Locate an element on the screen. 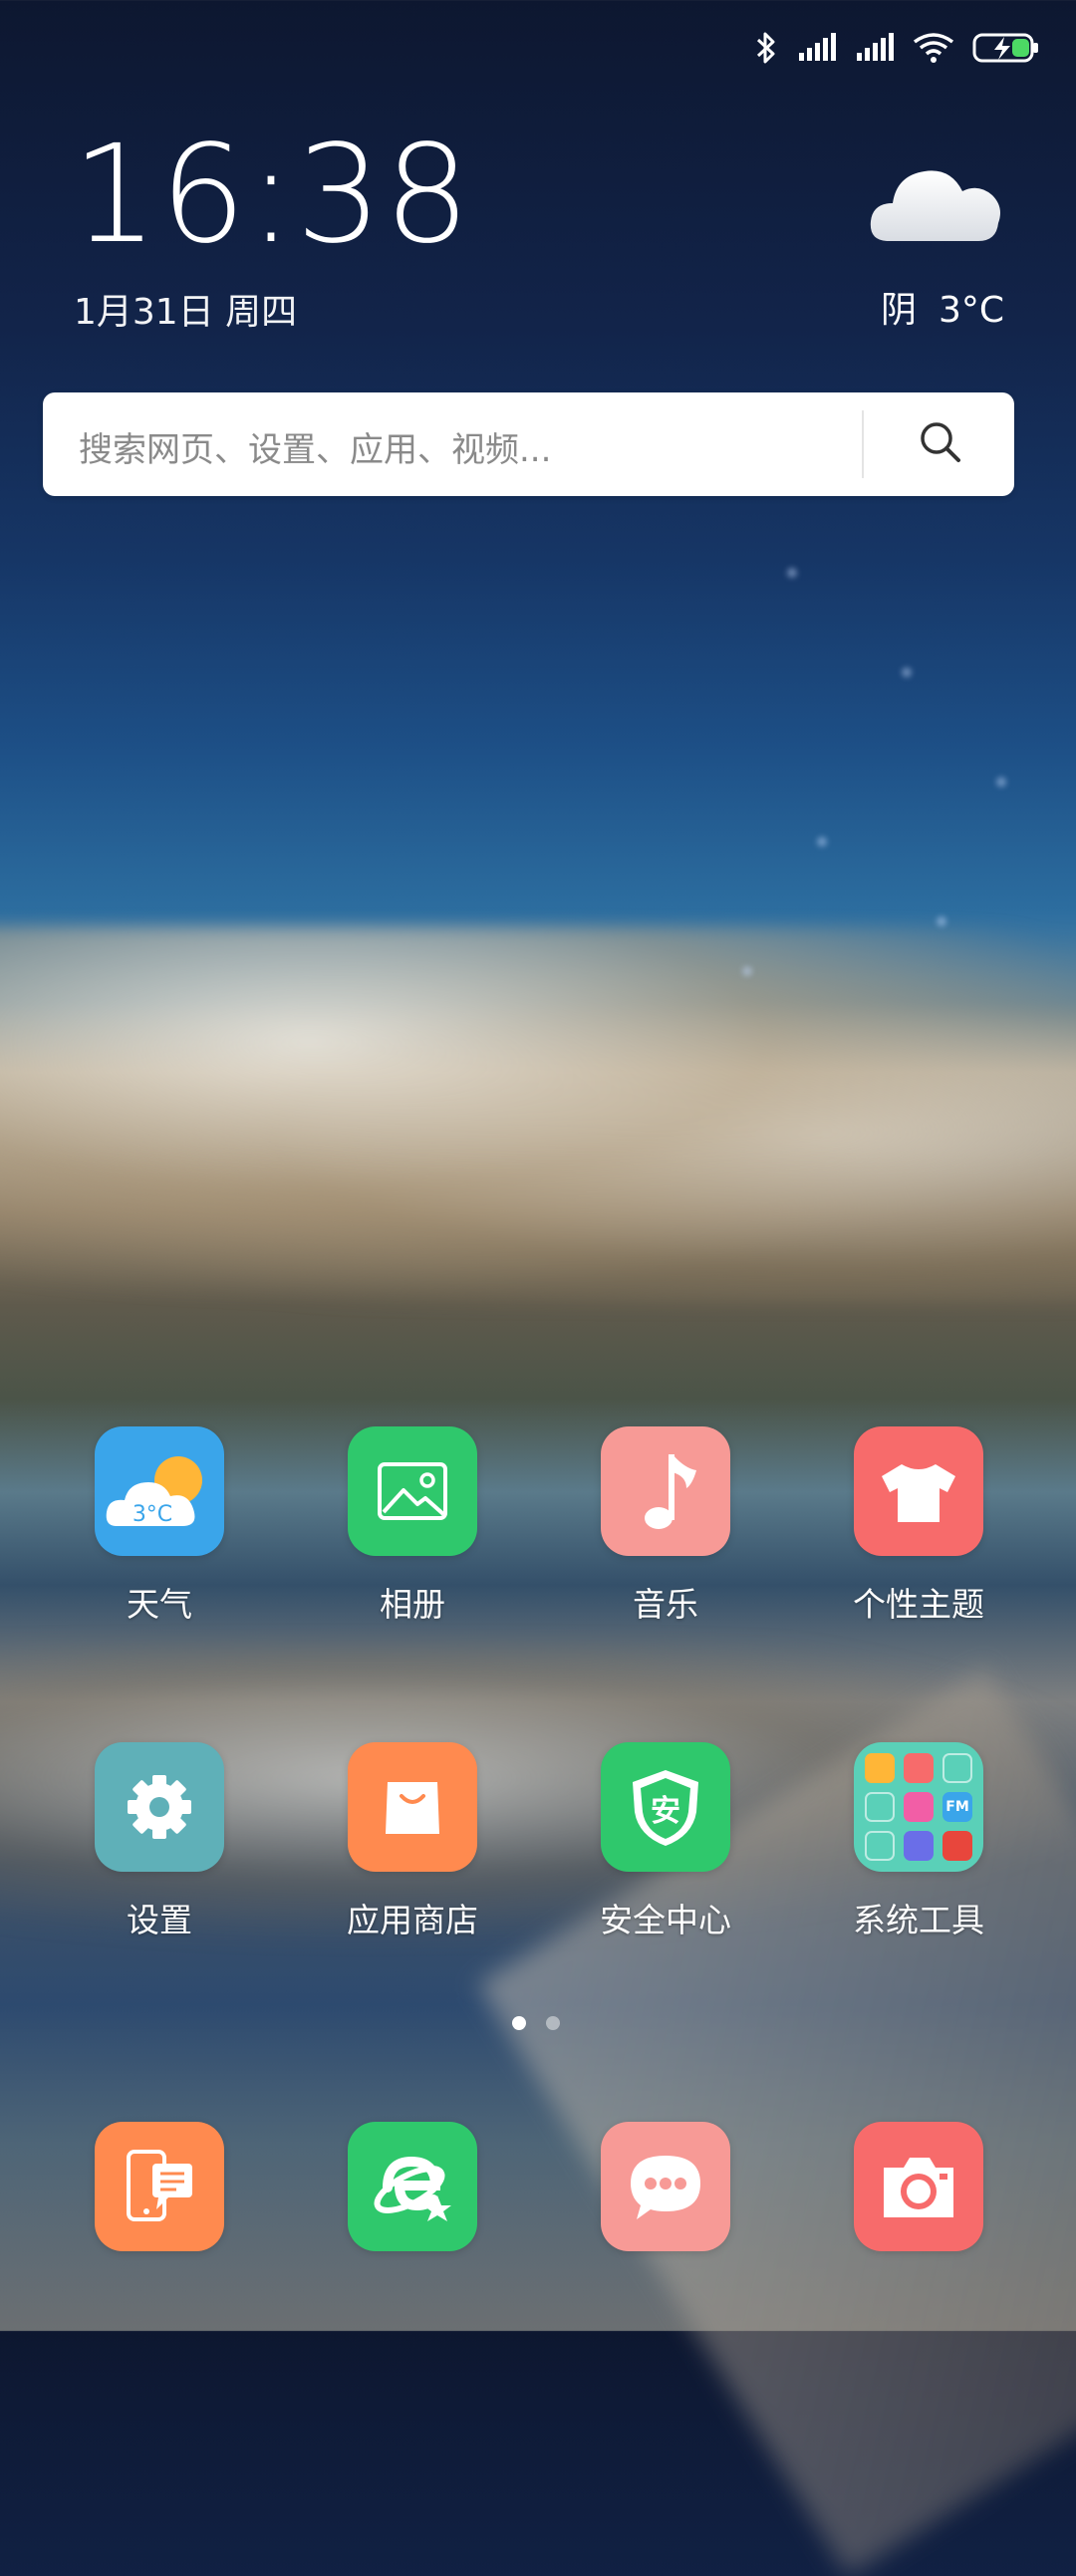  folder-app-grid: FM is located at coordinates (918, 1807).